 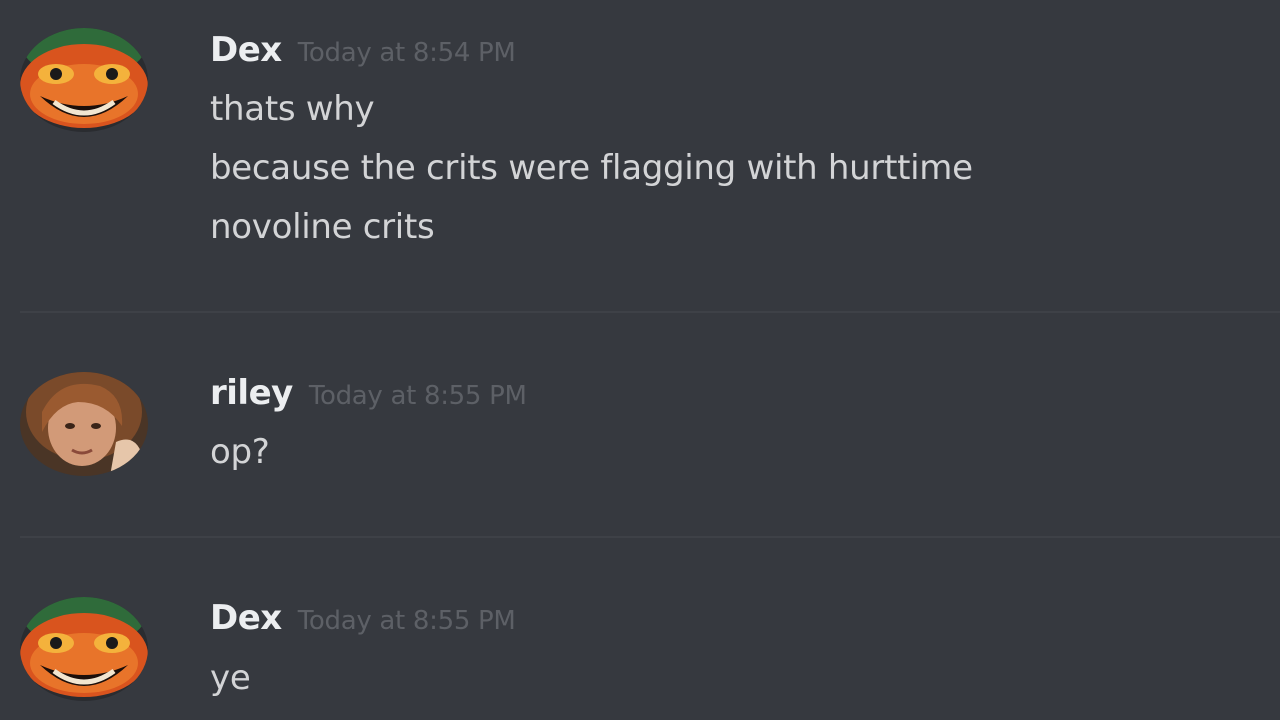 I want to click on message-line: ye, so click(x=230, y=678).